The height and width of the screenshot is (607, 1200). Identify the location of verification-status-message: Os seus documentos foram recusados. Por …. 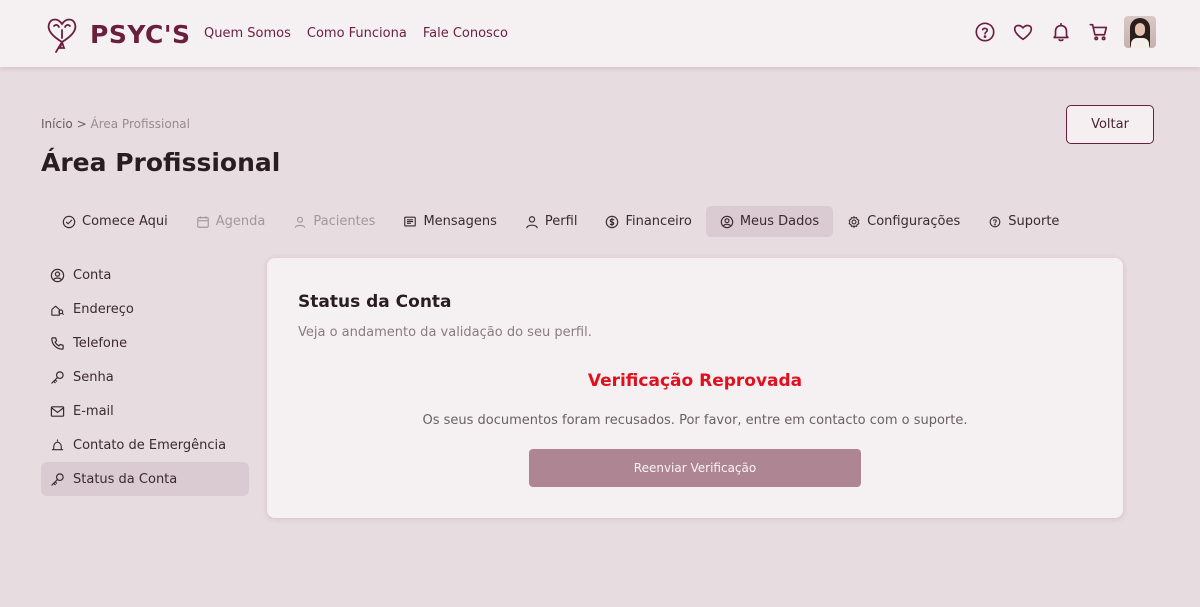
(695, 420).